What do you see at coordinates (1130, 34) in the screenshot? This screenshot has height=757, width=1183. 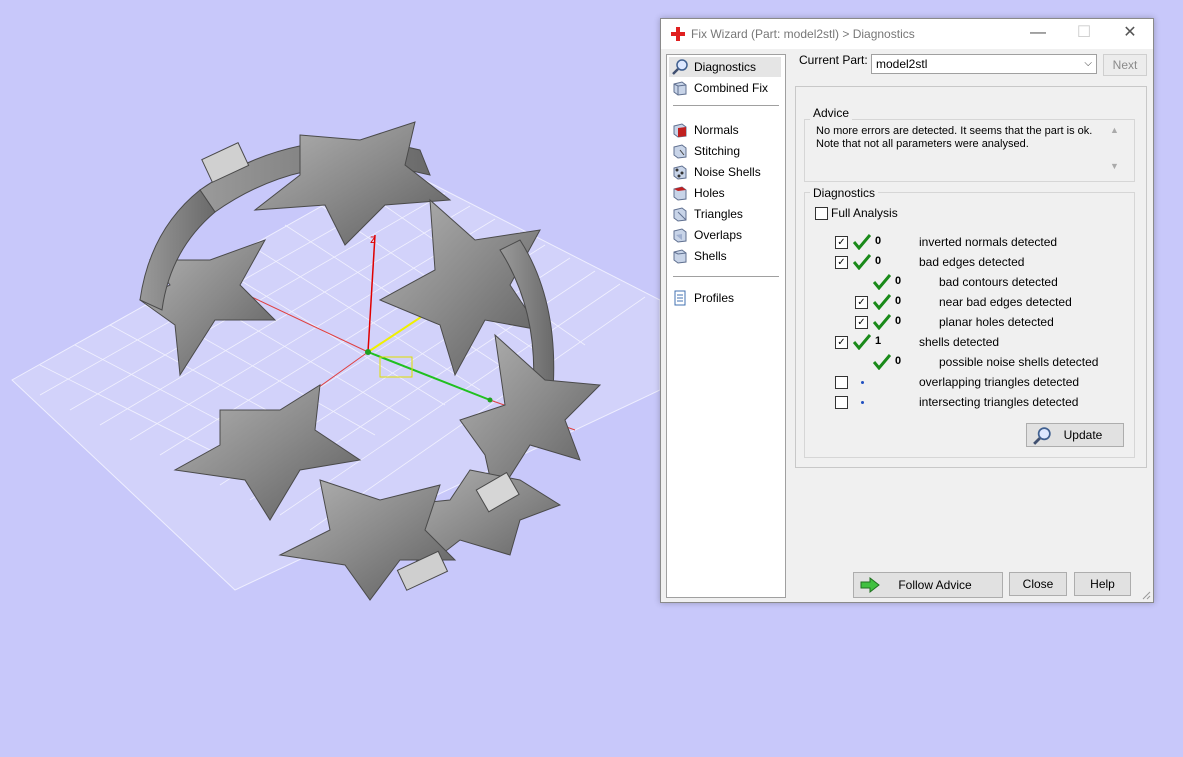 I see `close-window-button: ✕` at bounding box center [1130, 34].